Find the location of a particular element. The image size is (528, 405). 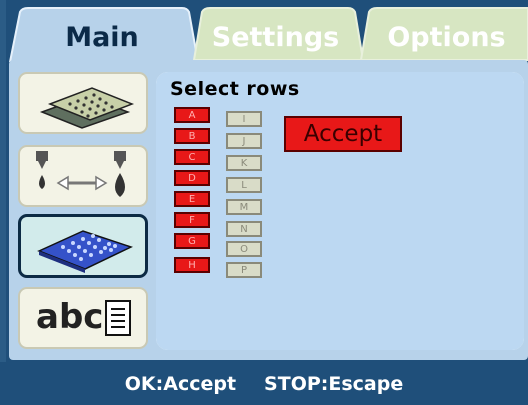

row-button-p: P is located at coordinates (244, 270).